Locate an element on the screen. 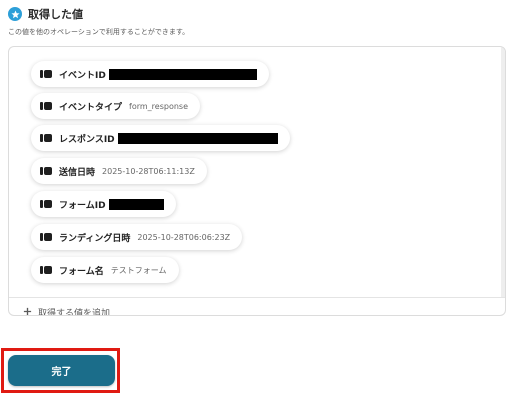  chip-label: フォームID is located at coordinates (82, 205).